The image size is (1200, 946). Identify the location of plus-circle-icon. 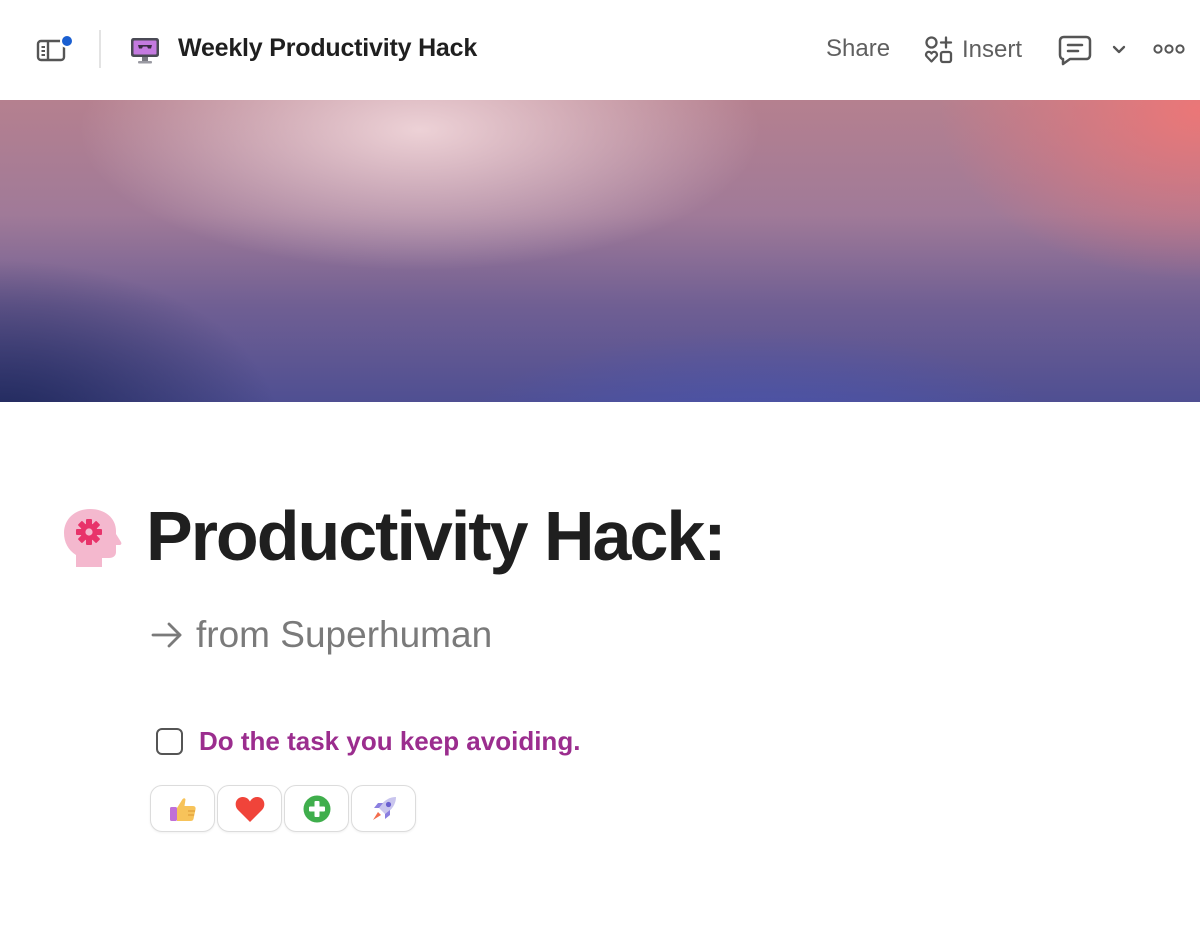
(316, 808).